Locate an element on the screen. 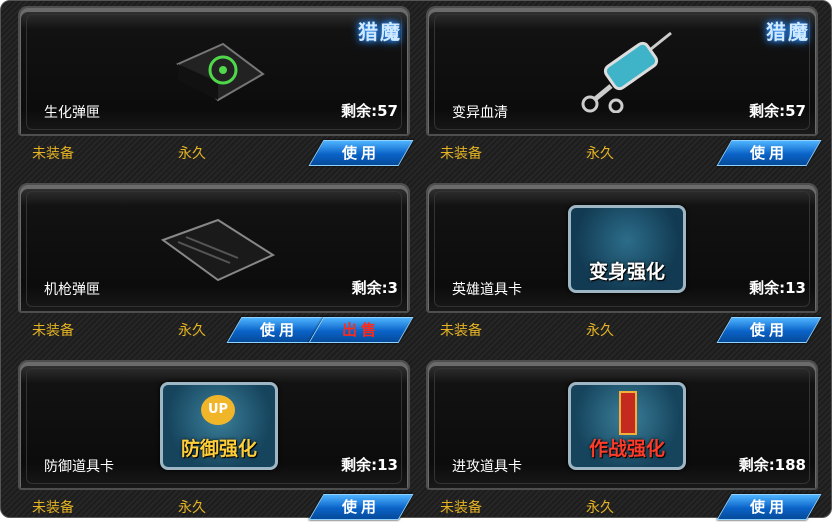 Image resolution: width=832 pixels, height=530 pixels. item-name: 生化弹匣 is located at coordinates (72, 113).